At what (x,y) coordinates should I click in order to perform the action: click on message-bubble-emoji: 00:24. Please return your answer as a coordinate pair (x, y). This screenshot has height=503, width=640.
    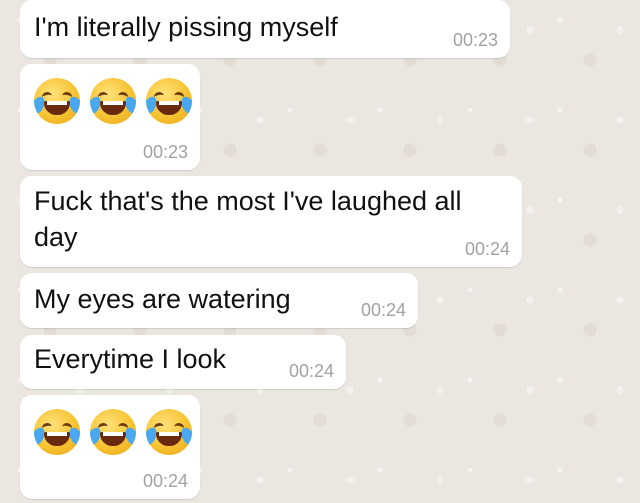
    Looking at the image, I should click on (110, 447).